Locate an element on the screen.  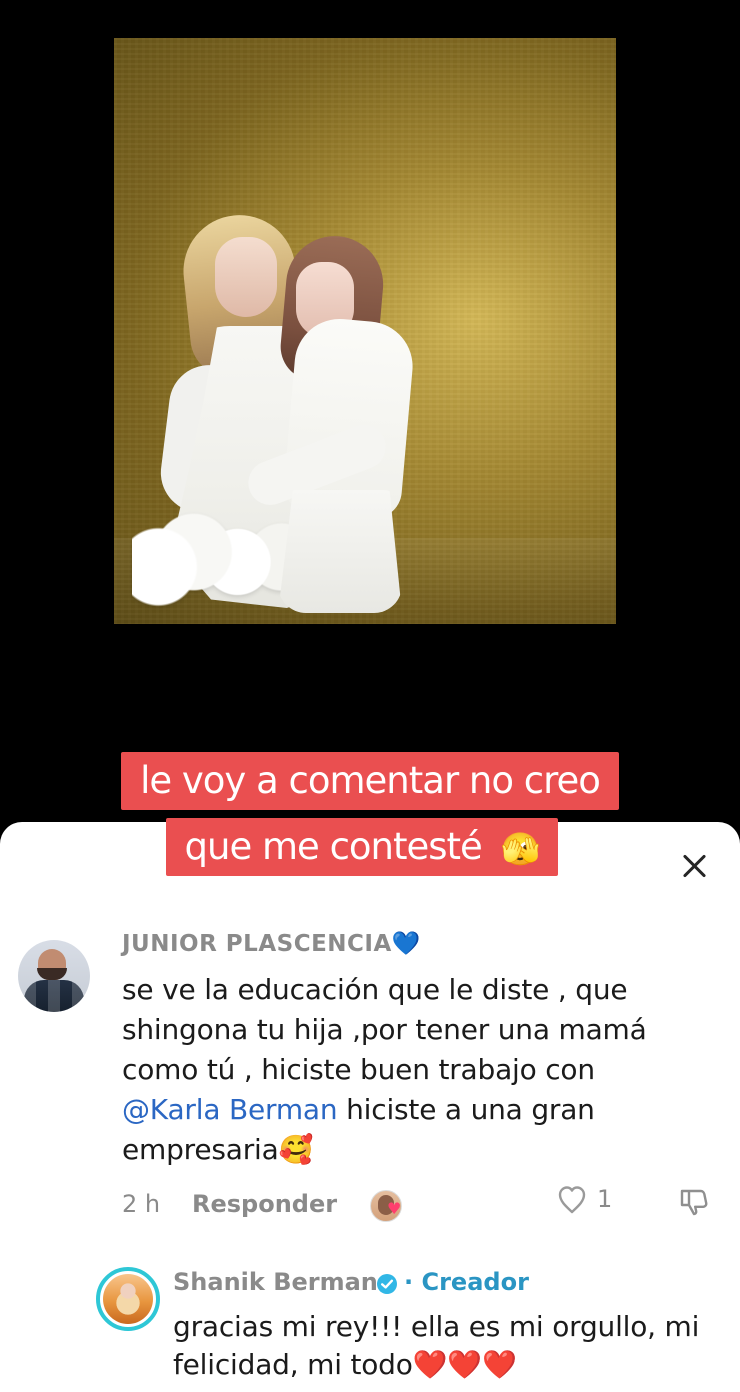
creator-name: Shanik Berman is located at coordinates (275, 1282).